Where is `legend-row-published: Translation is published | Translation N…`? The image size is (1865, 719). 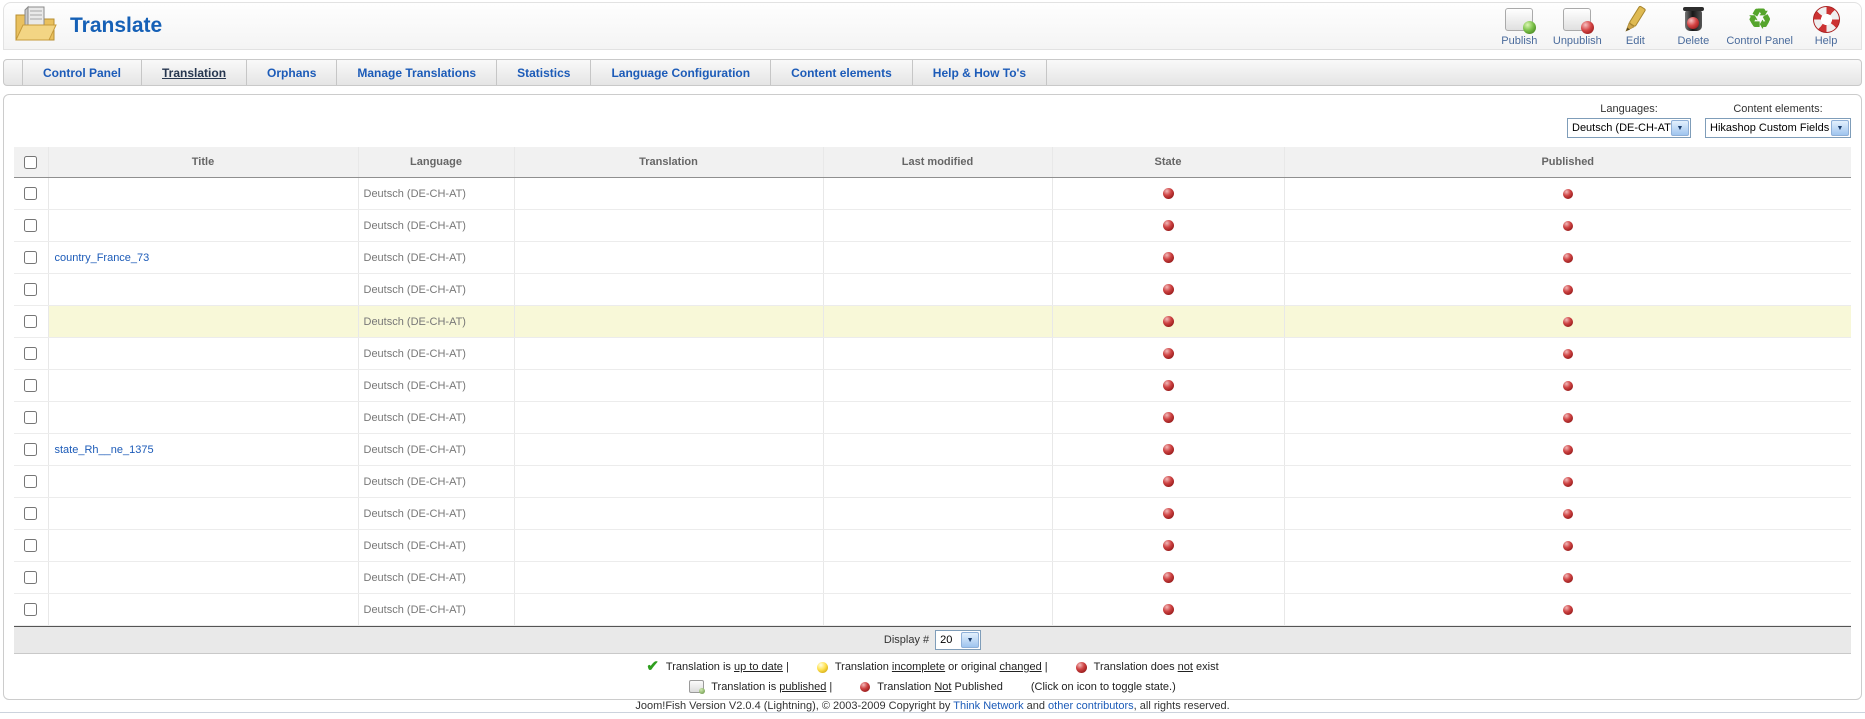 legend-row-published: Translation is published | Translation N… is located at coordinates (932, 687).